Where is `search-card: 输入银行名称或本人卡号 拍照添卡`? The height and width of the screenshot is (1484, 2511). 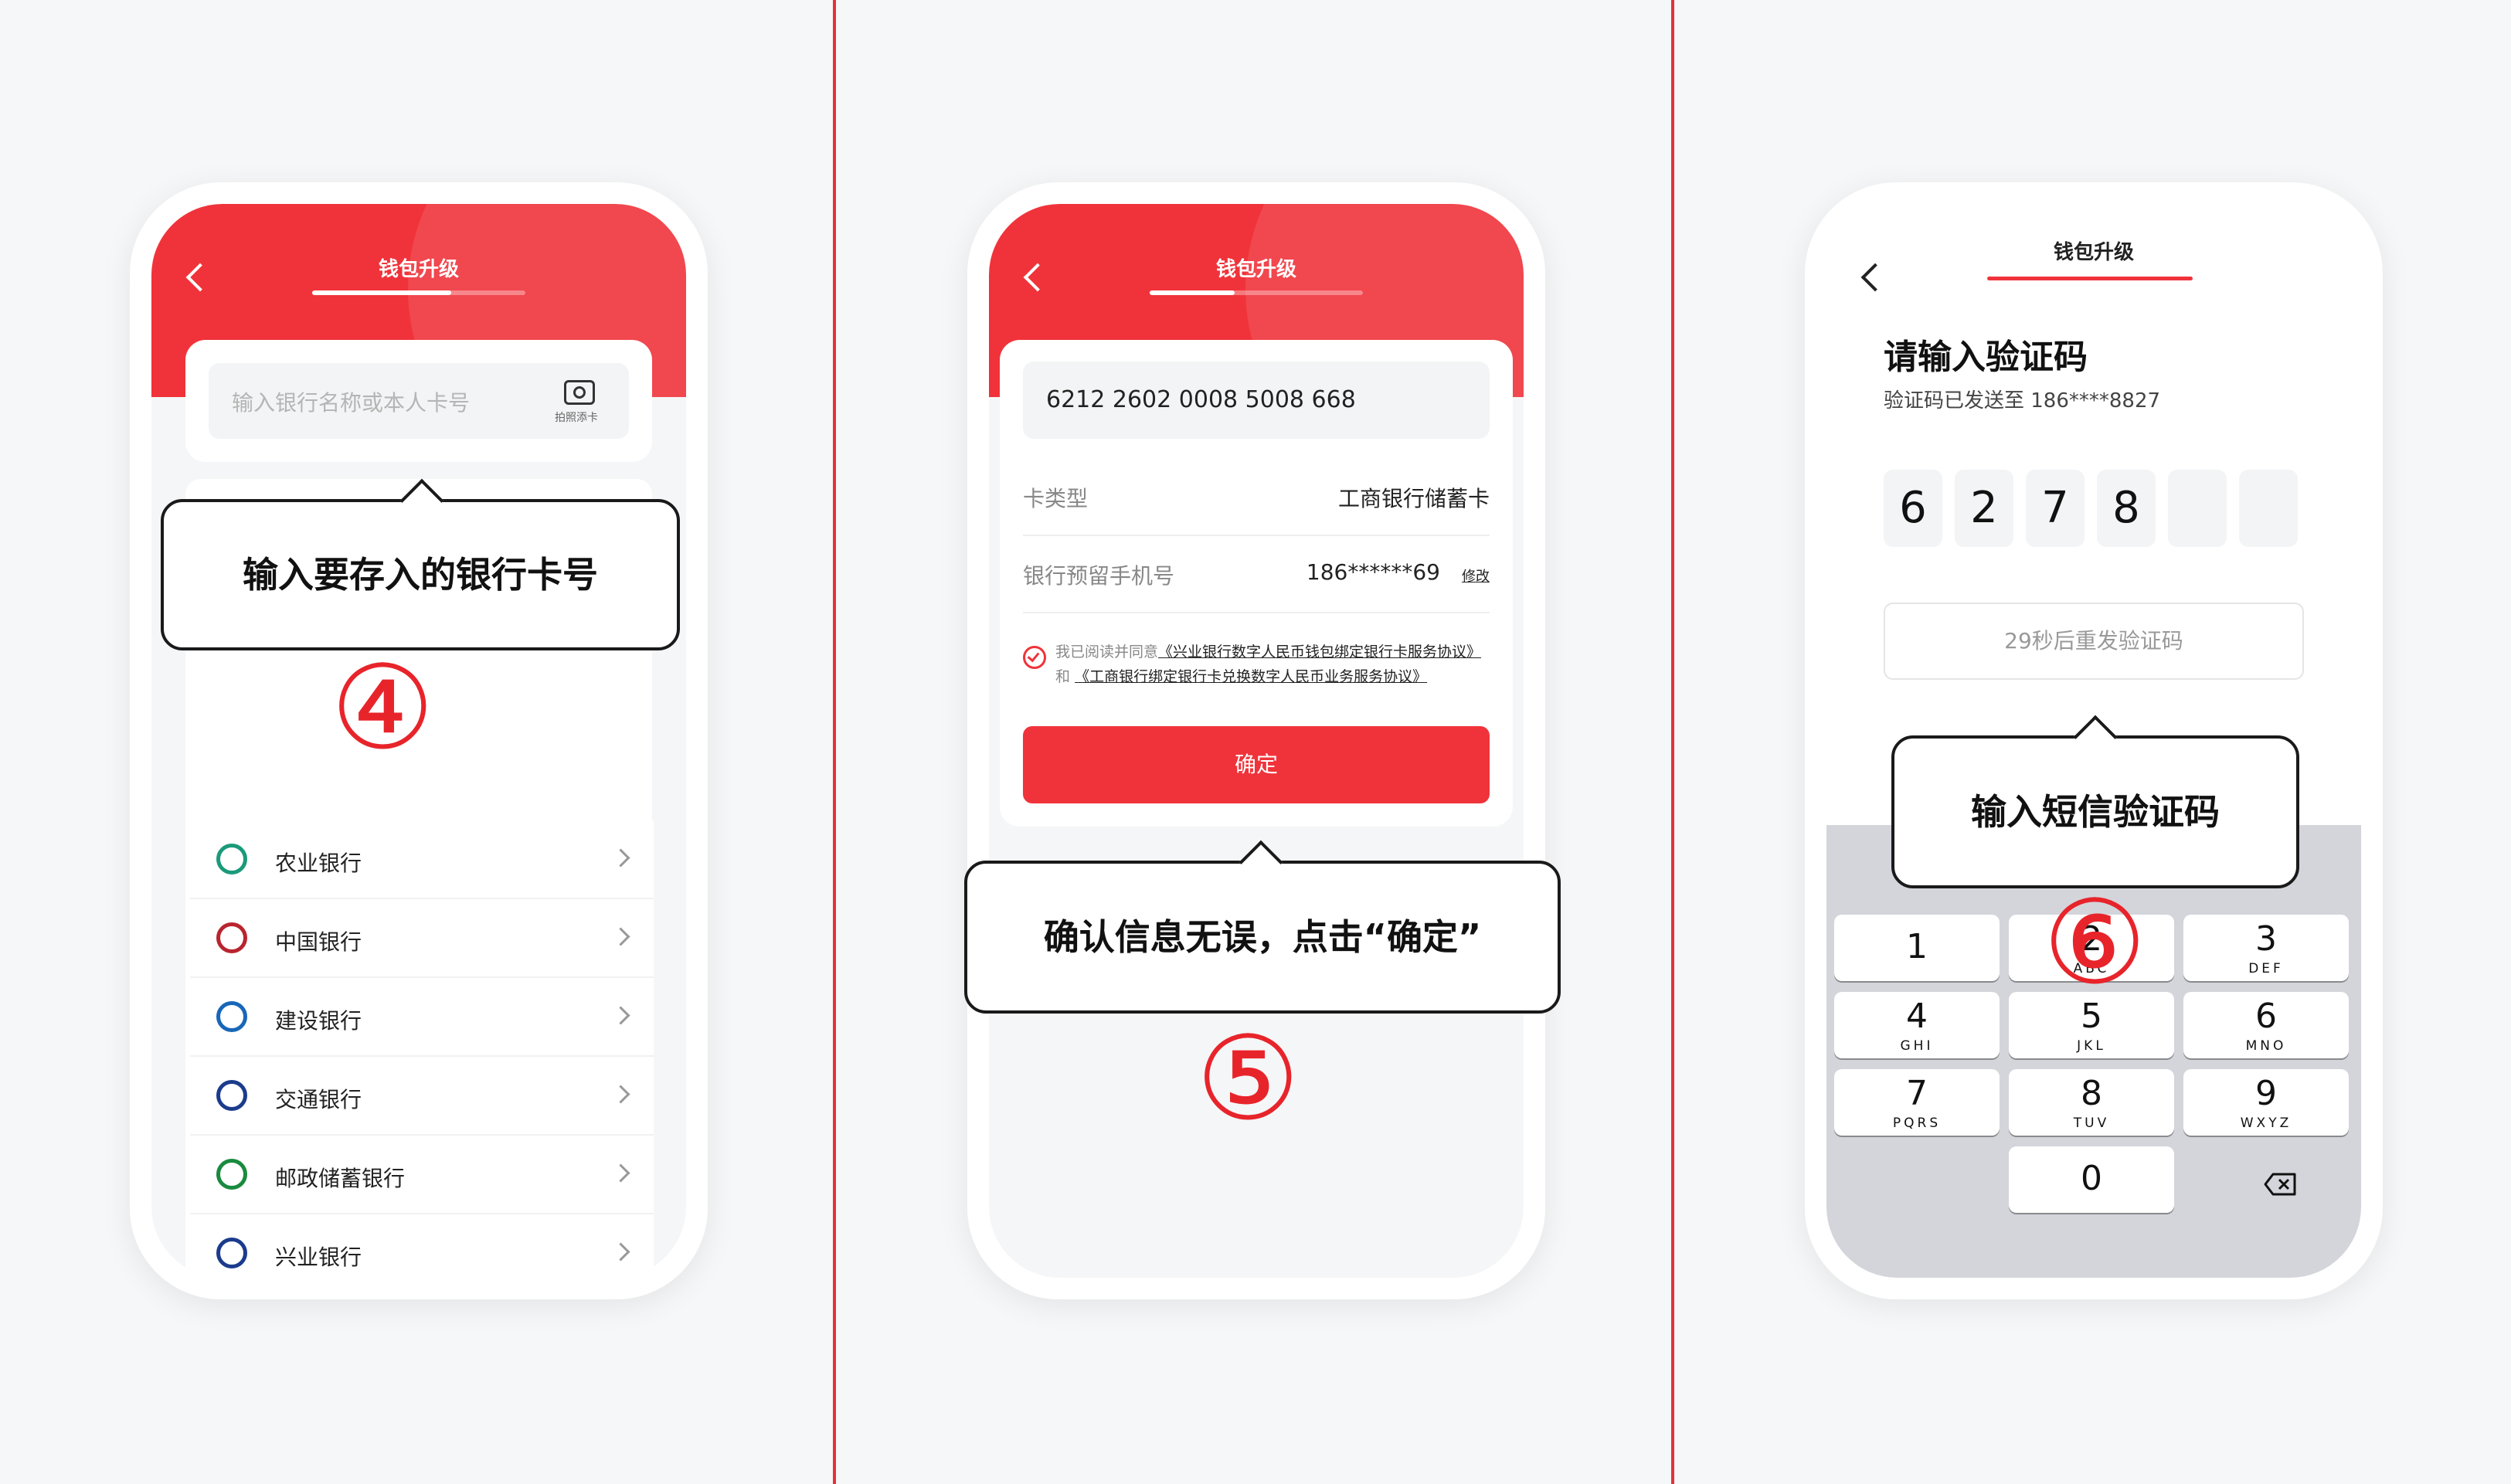 search-card: 输入银行名称或本人卡号 拍照添卡 is located at coordinates (418, 401).